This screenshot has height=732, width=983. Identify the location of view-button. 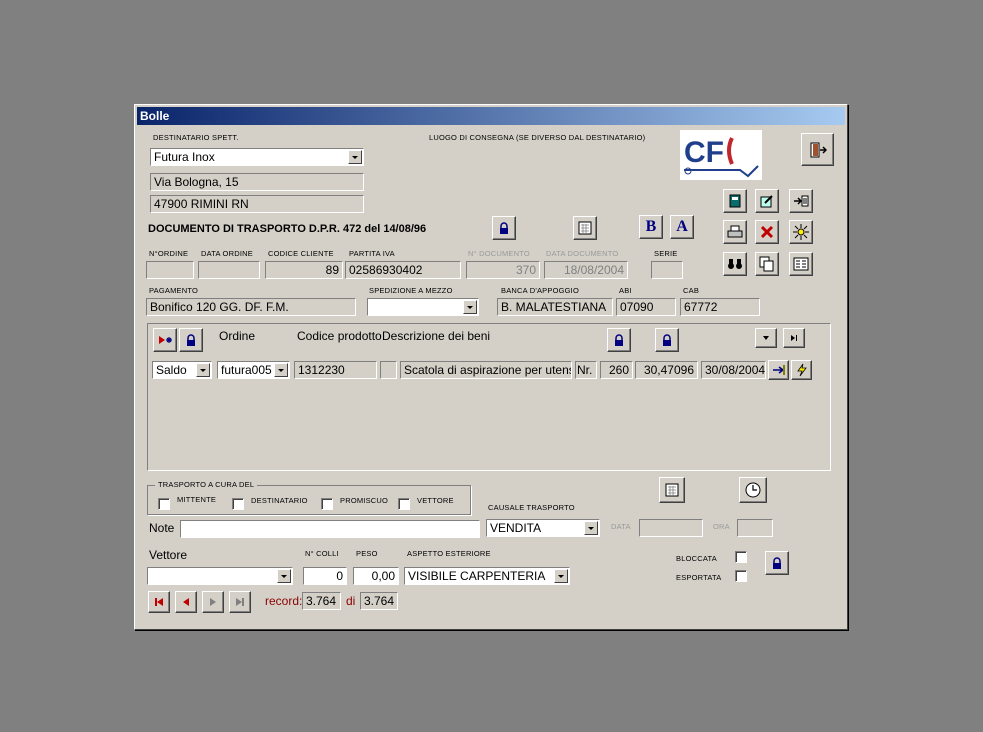
(801, 264).